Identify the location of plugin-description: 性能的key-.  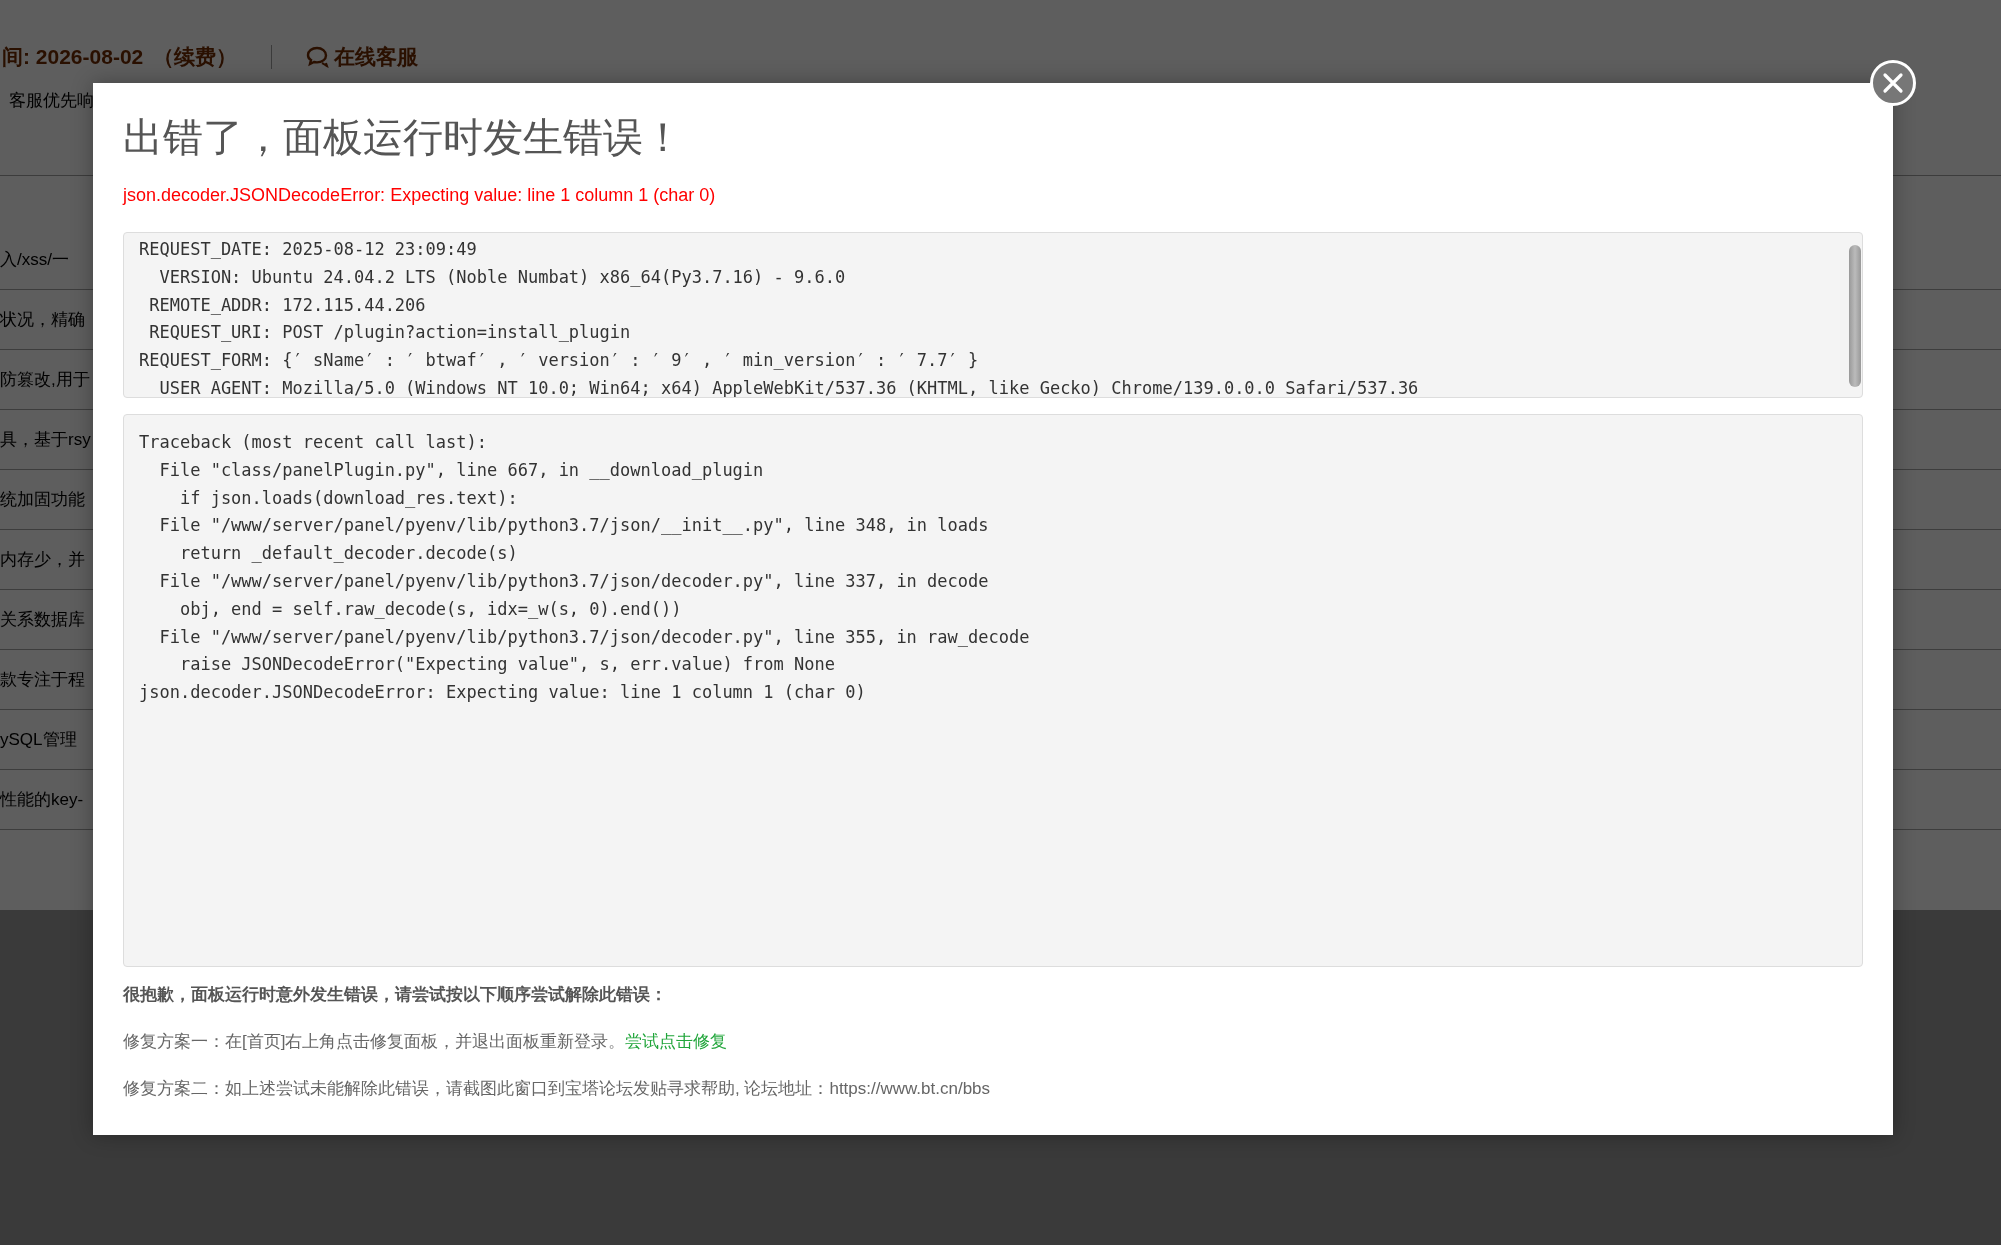
(42, 800).